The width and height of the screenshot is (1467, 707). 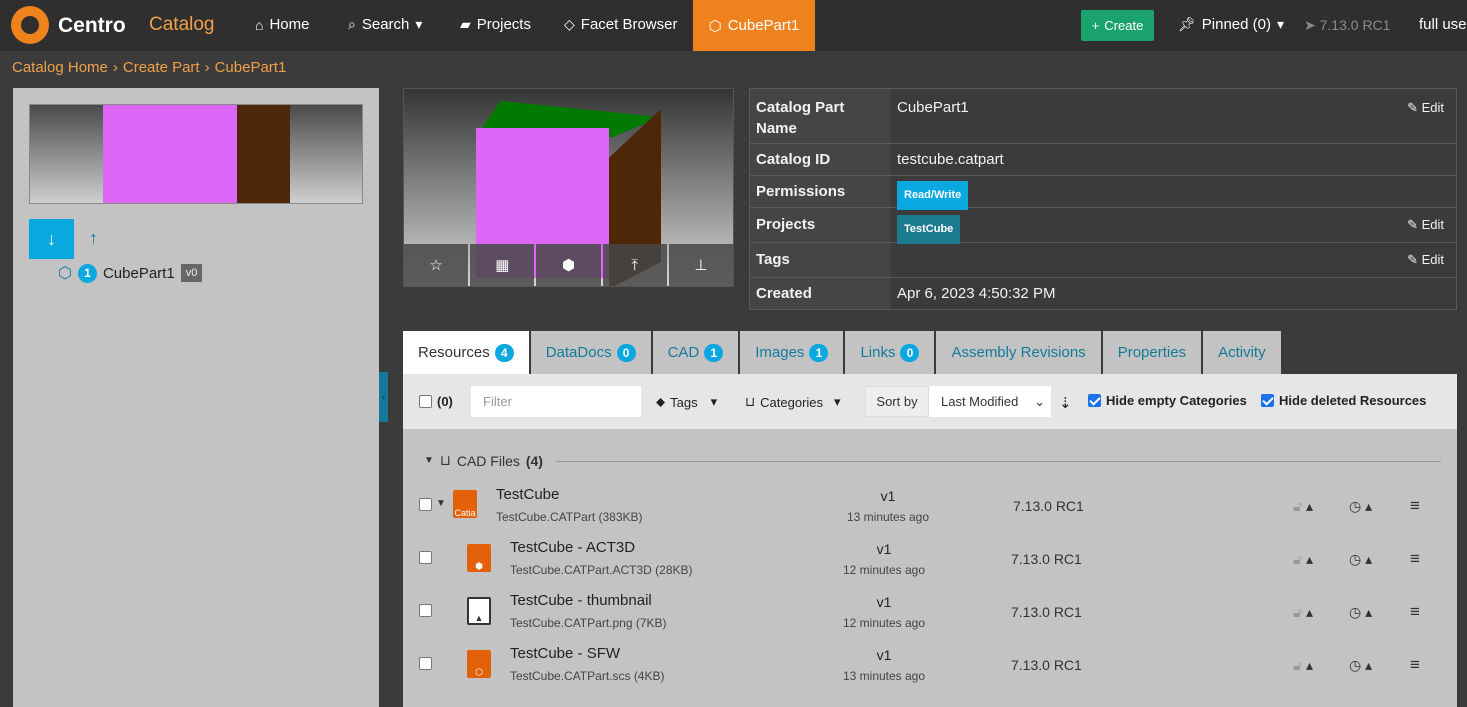 What do you see at coordinates (182, 25) in the screenshot?
I see `catalog-title: Catalog` at bounding box center [182, 25].